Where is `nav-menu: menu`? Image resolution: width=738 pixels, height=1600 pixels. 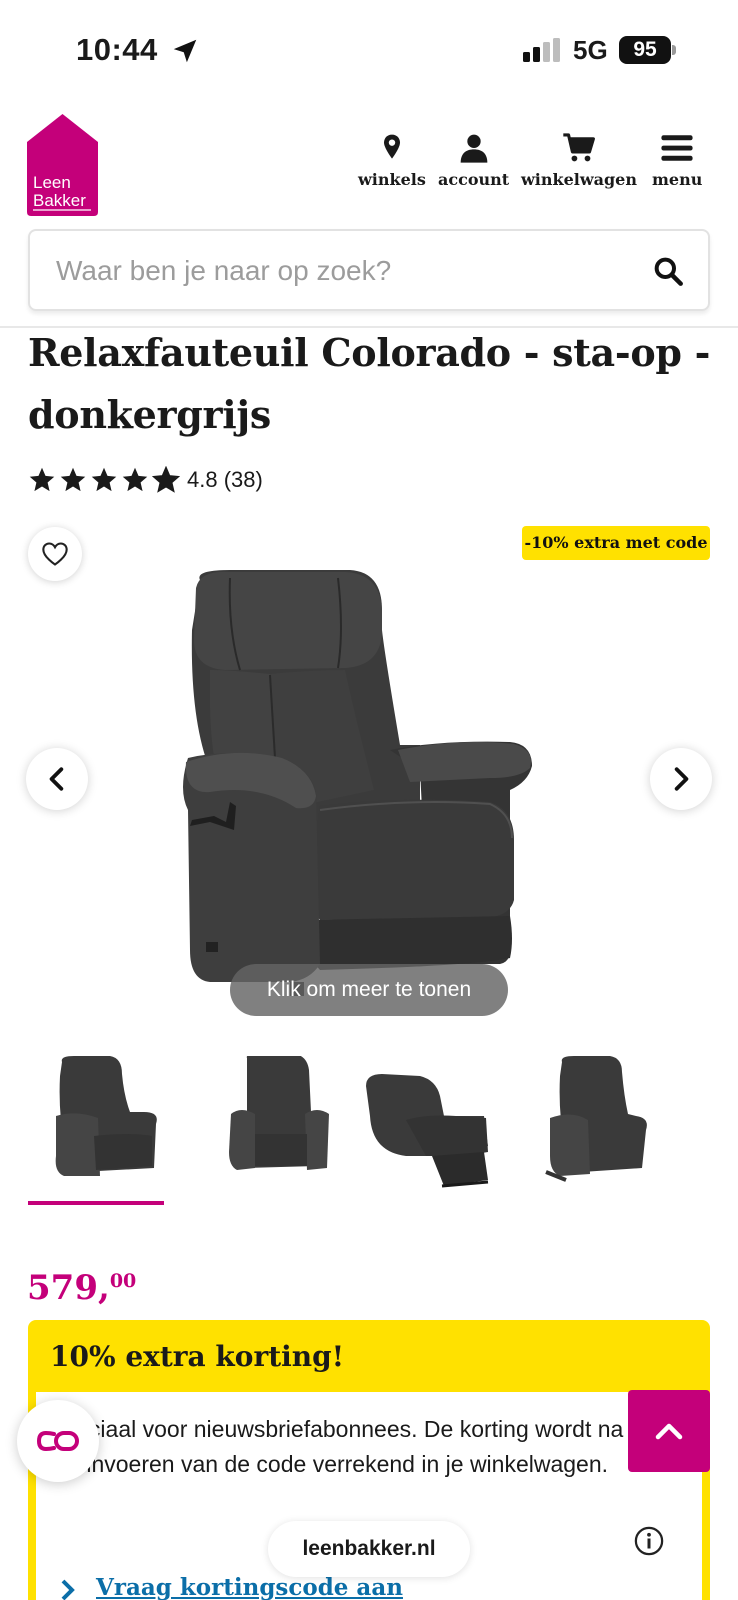
nav-menu: menu is located at coordinates (677, 160).